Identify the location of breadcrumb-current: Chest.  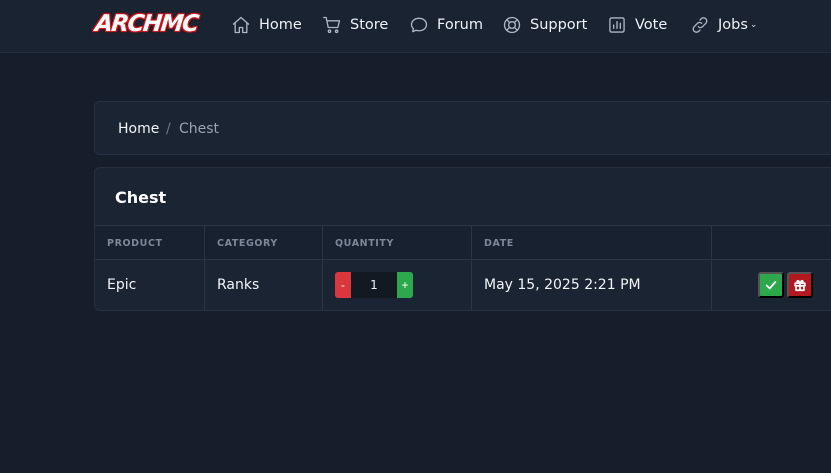
(199, 129).